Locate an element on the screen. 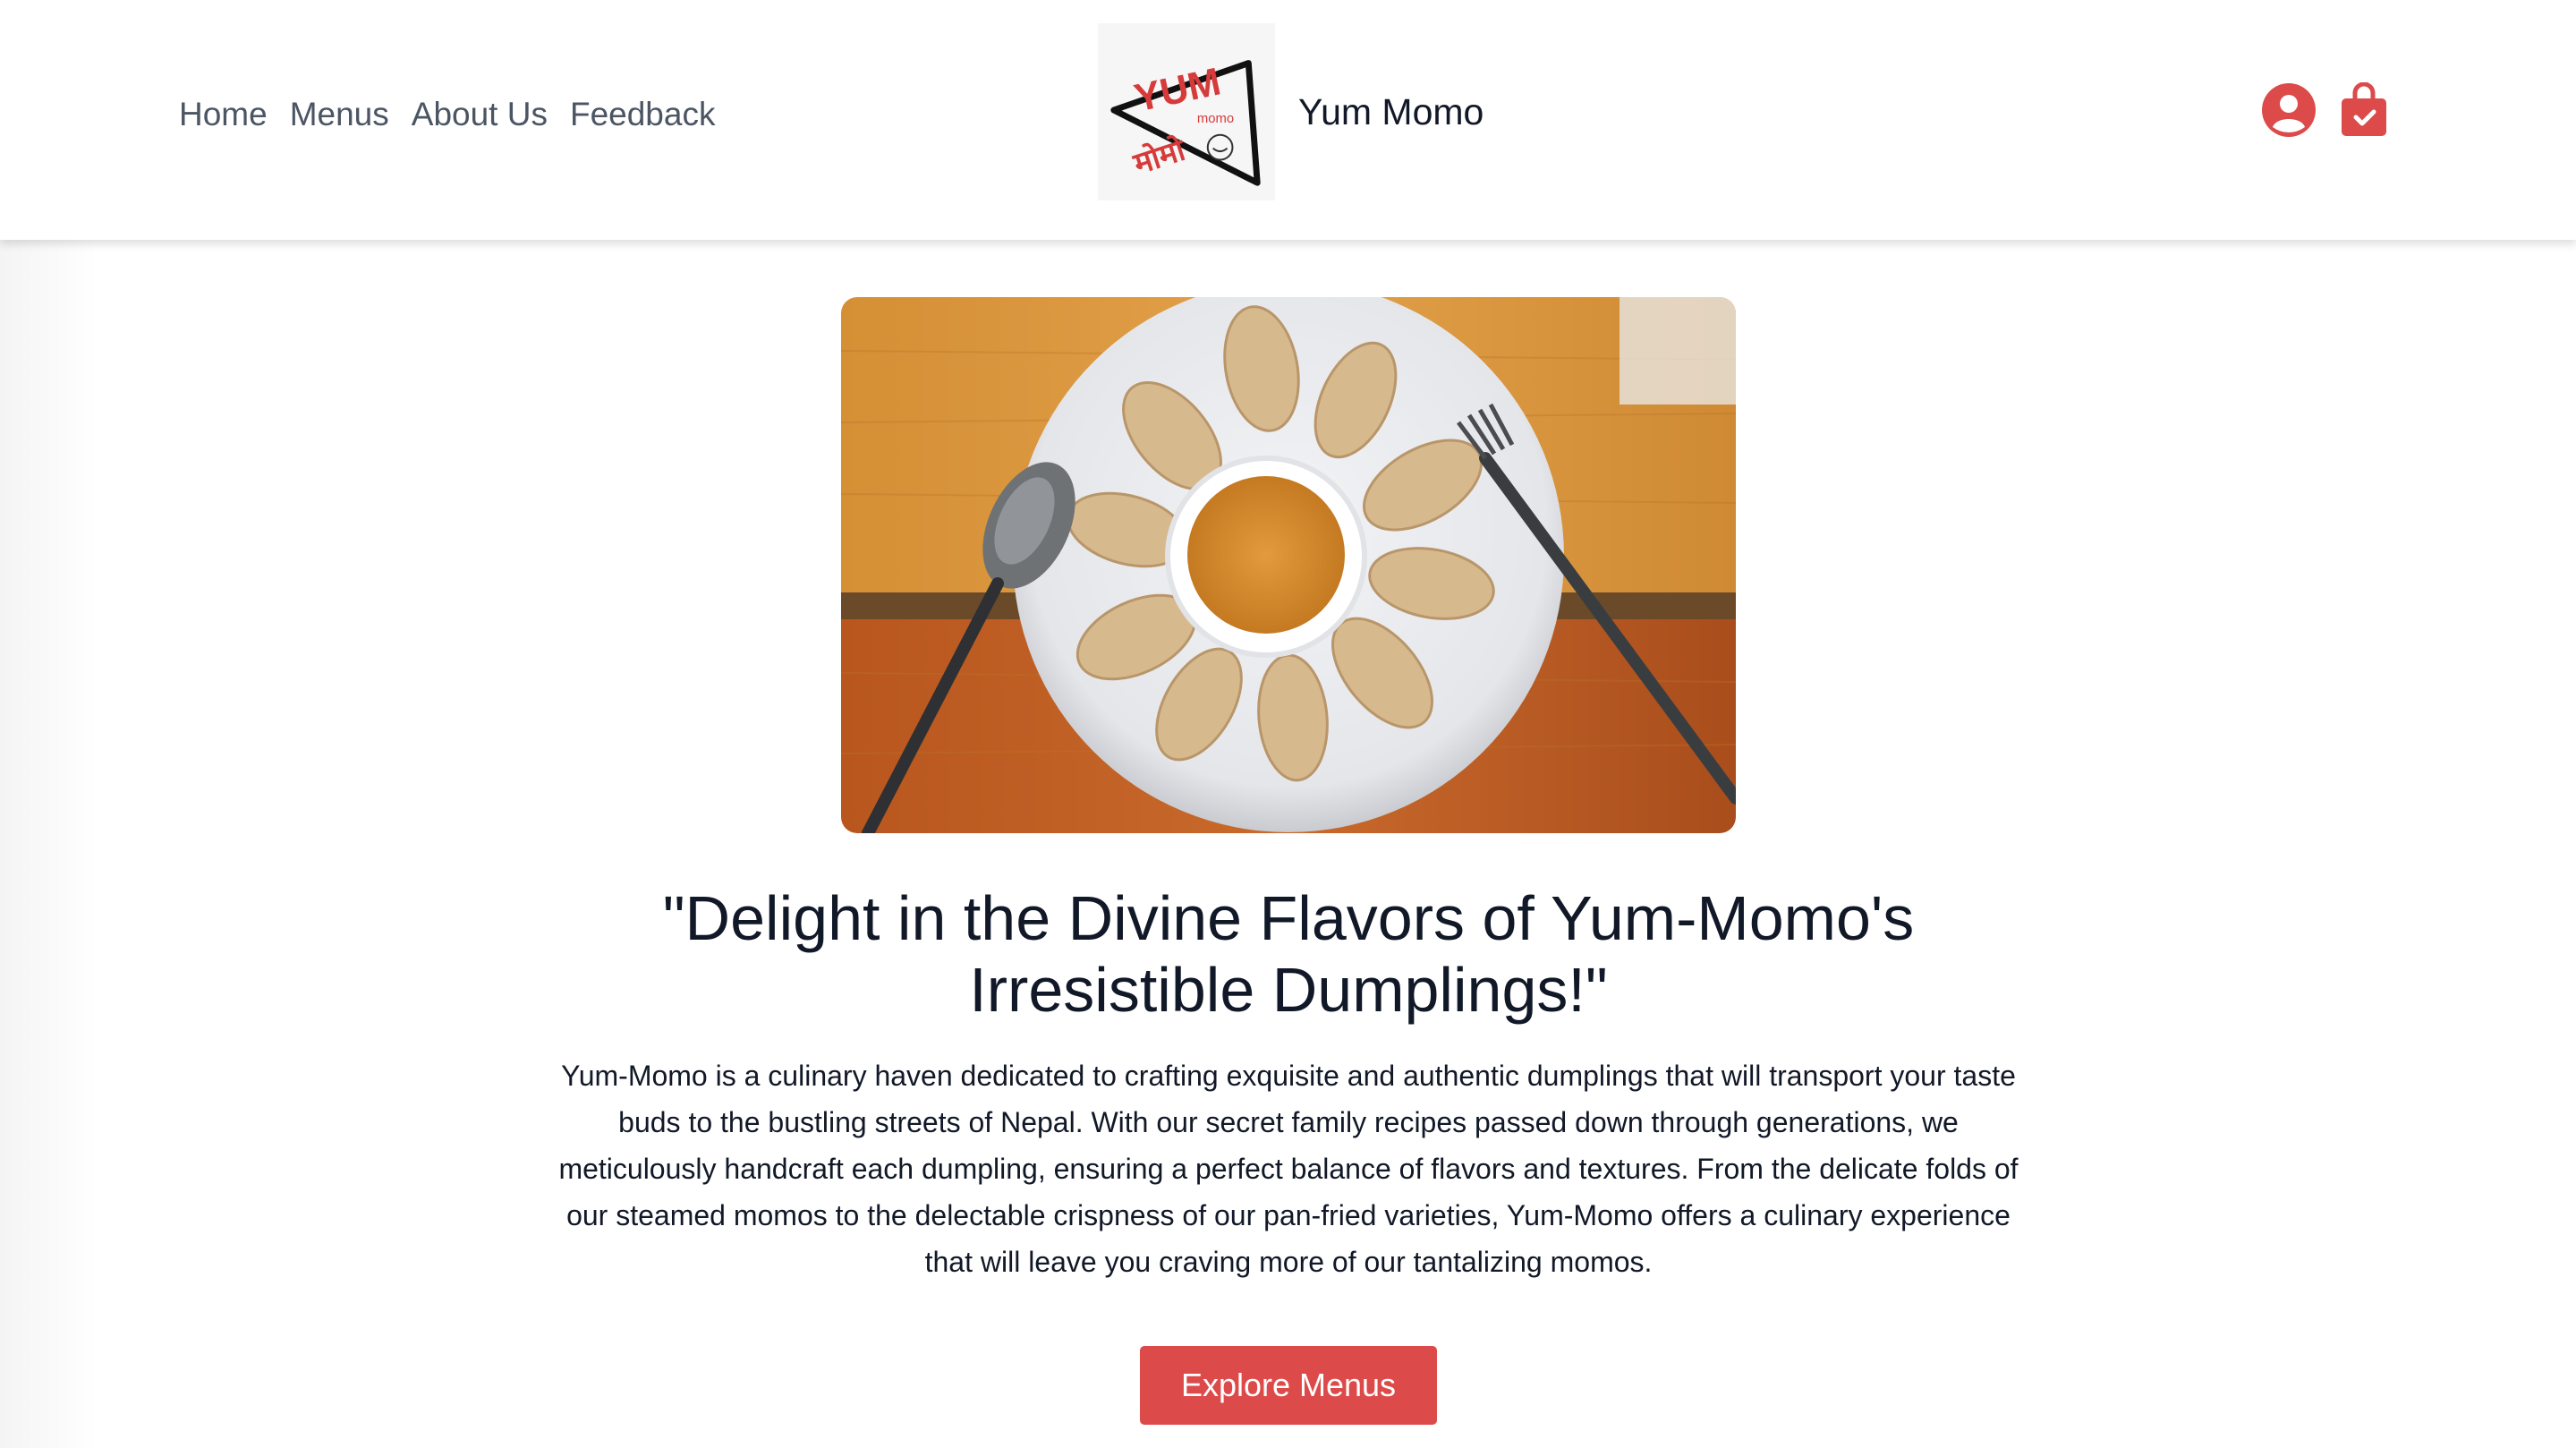 Image resolution: width=2576 pixels, height=1448 pixels. brand: YUM momo मोमो Yum Momo is located at coordinates (1291, 111).